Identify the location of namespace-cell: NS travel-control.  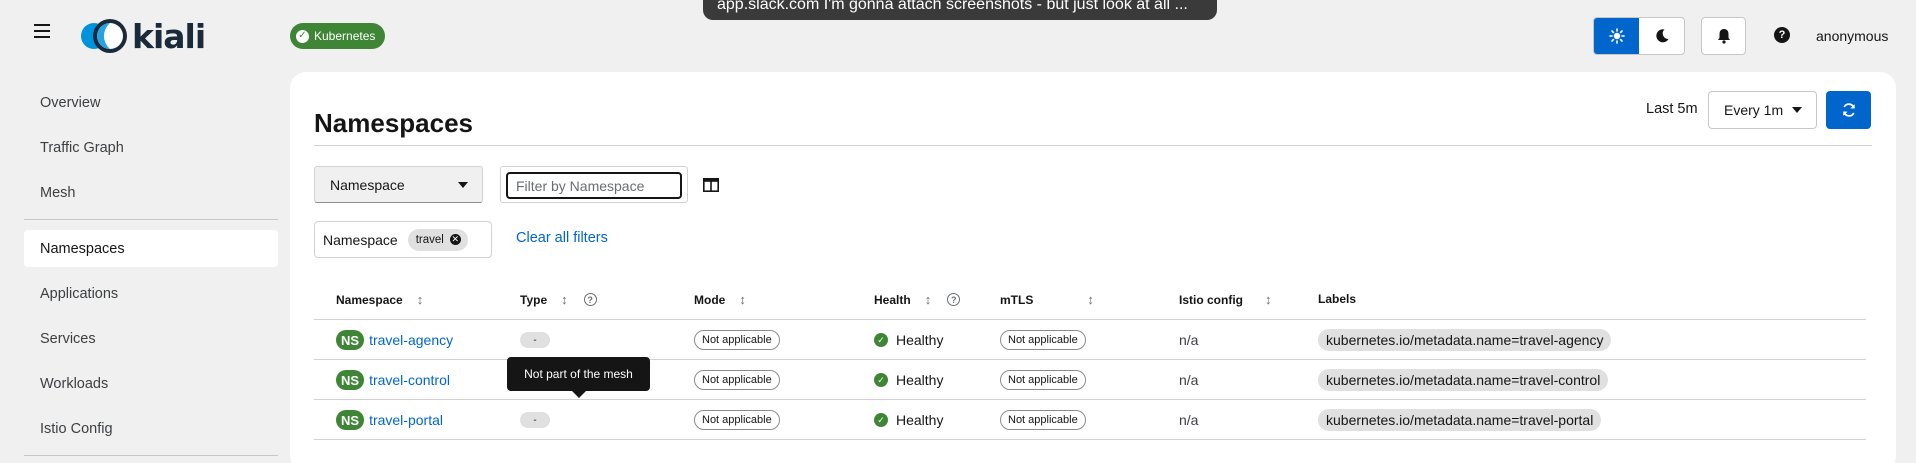
(393, 380).